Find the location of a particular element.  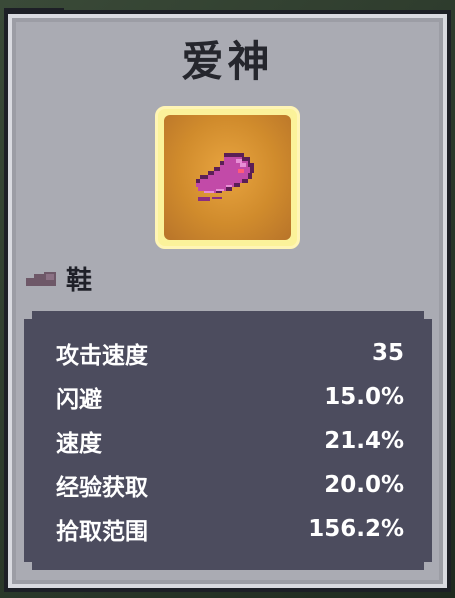

item-category: 鞋 is located at coordinates (58, 278).